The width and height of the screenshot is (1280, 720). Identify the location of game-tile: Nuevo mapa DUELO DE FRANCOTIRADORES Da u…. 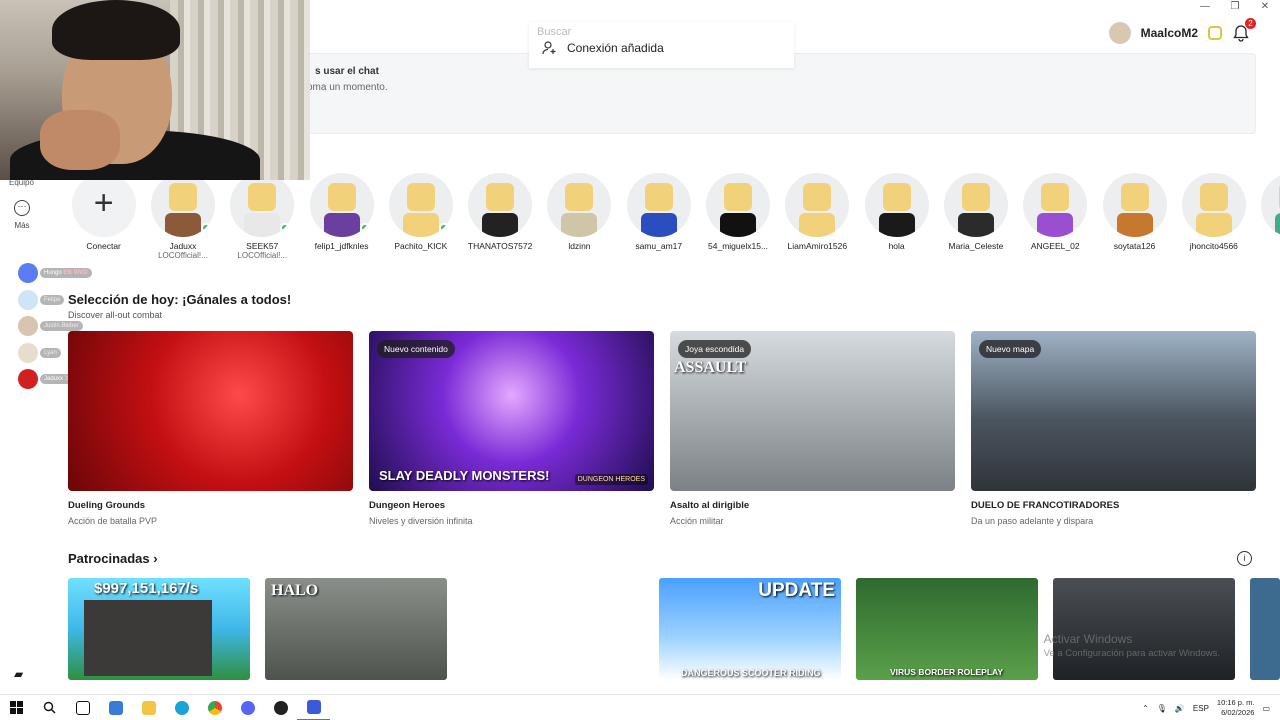
(1113, 428).